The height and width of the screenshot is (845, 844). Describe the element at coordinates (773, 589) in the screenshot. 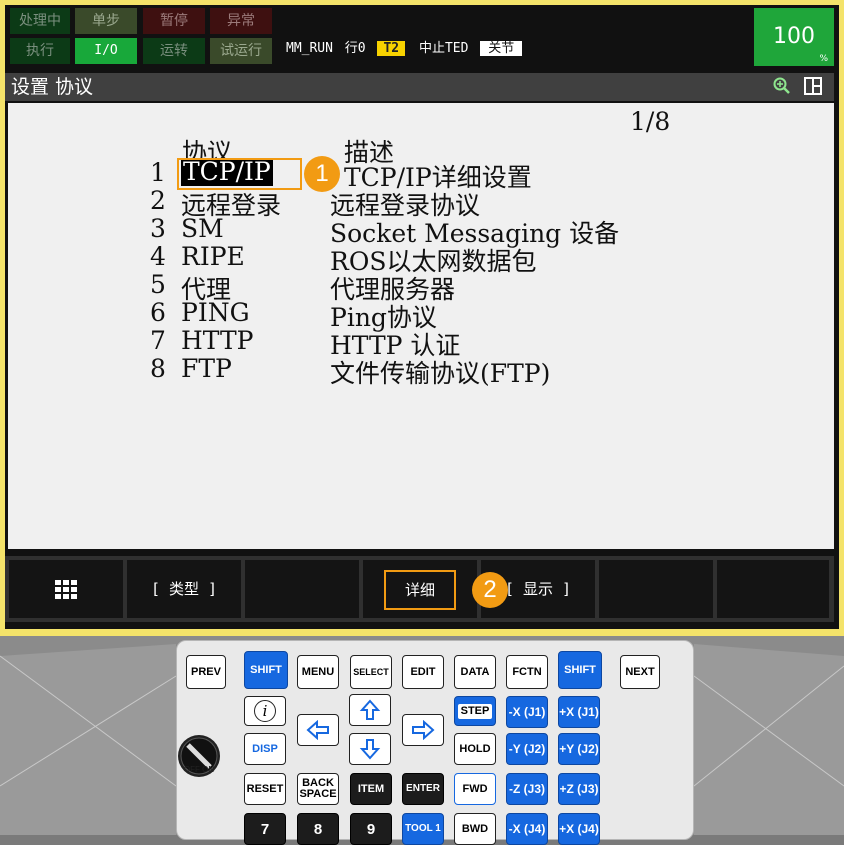

I see `fkey-next-page` at that location.